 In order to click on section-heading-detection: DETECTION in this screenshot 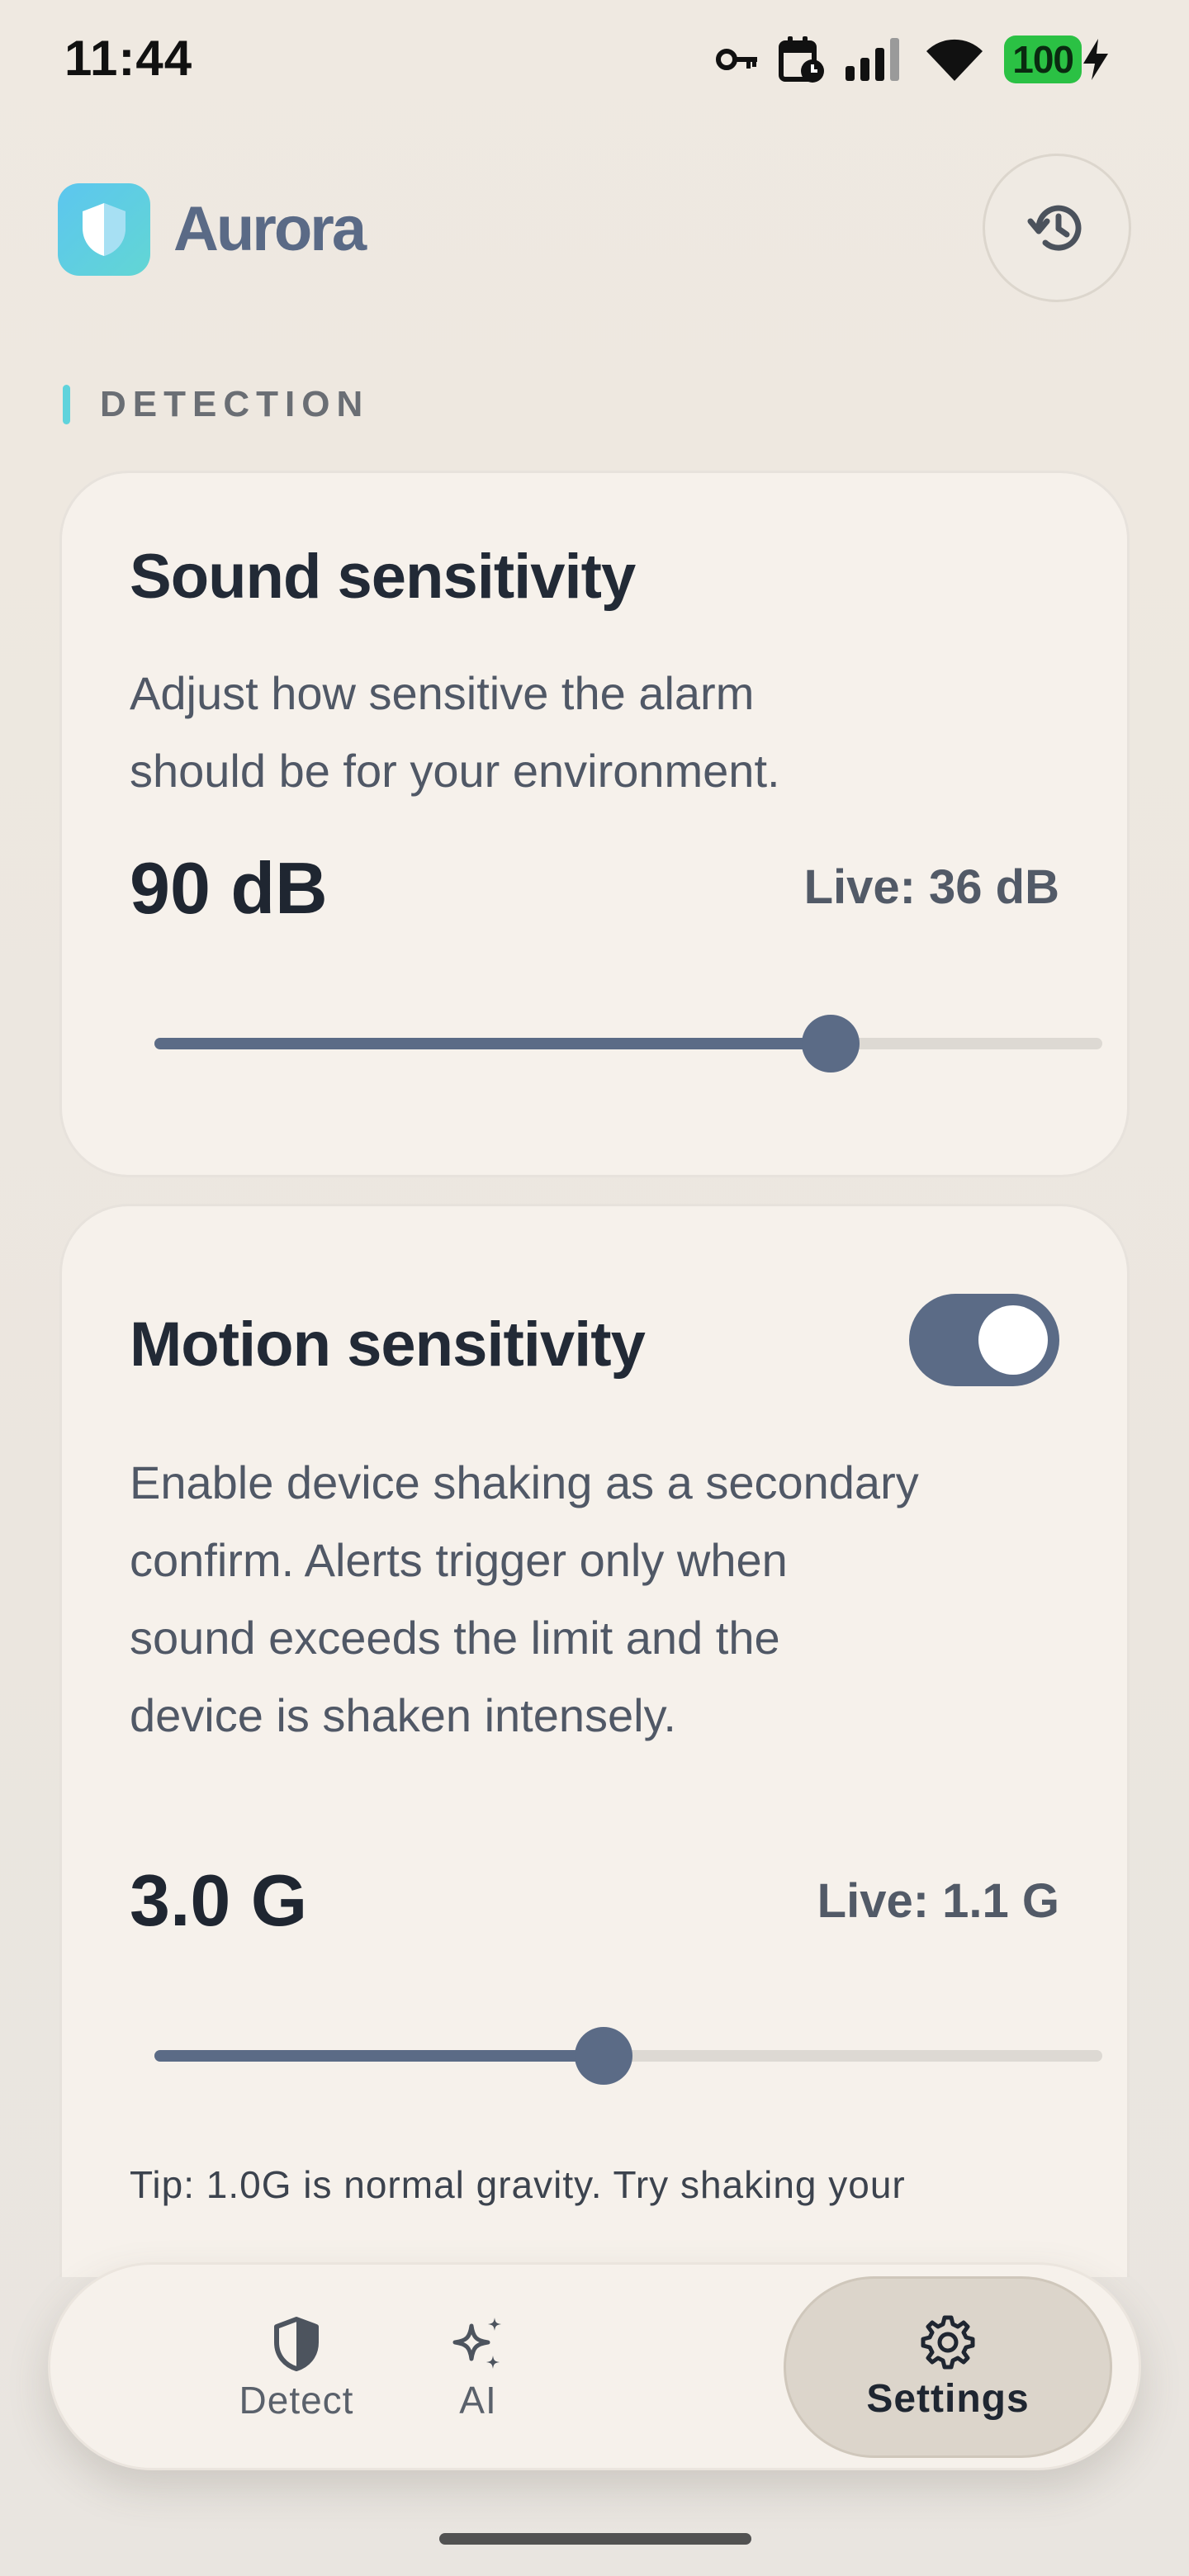, I will do `click(216, 404)`.